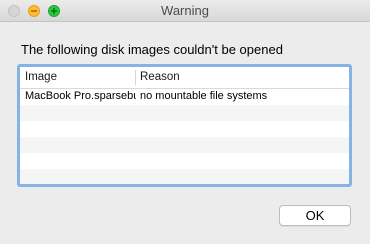 The height and width of the screenshot is (244, 370). Describe the element at coordinates (41, 77) in the screenshot. I see `column-header-image: Image` at that location.